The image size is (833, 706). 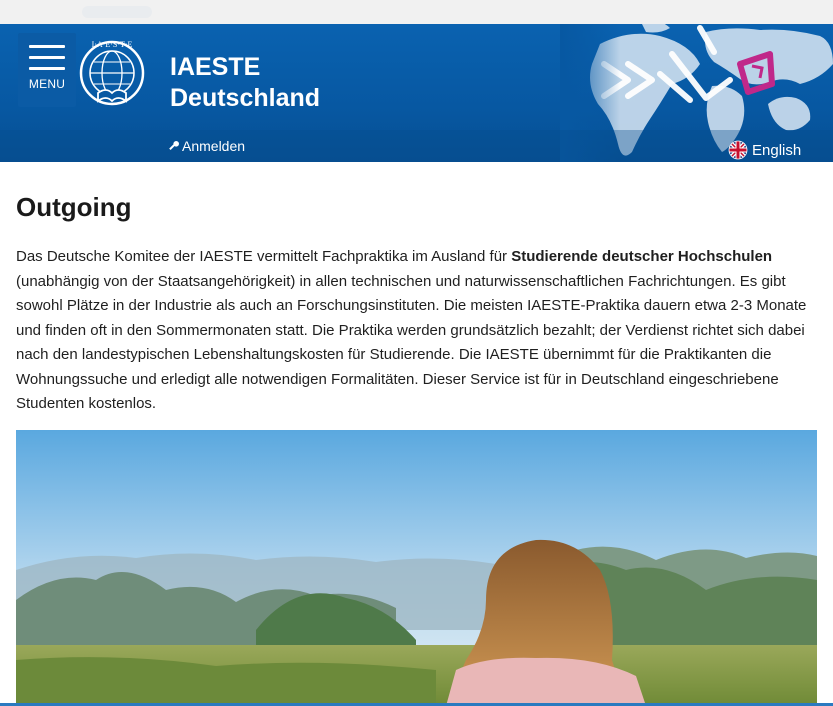 I want to click on login-label: Anmelden, so click(x=214, y=146).